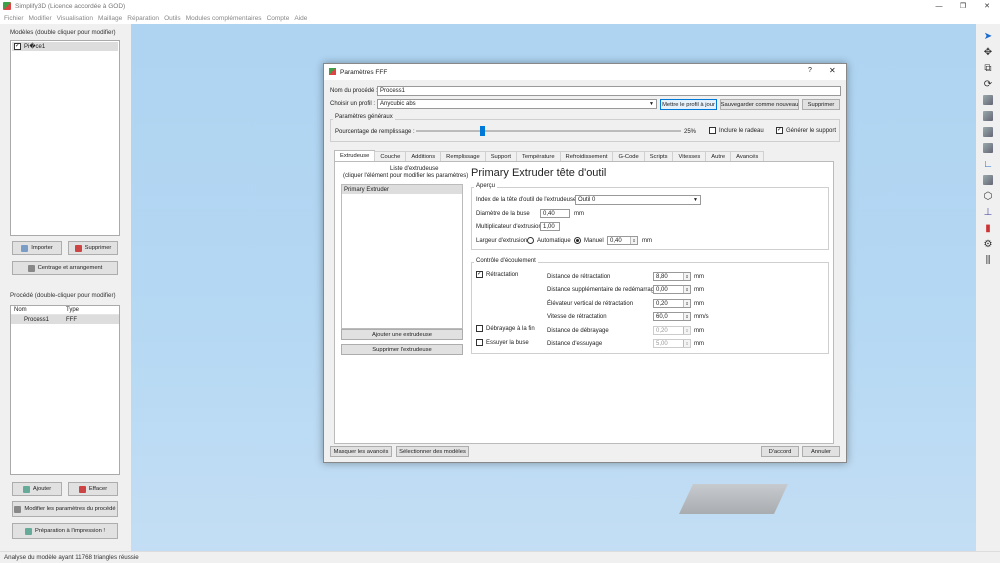 Image resolution: width=1000 pixels, height=563 pixels. Describe the element at coordinates (37, 248) in the screenshot. I see `import-button: Importer` at that location.